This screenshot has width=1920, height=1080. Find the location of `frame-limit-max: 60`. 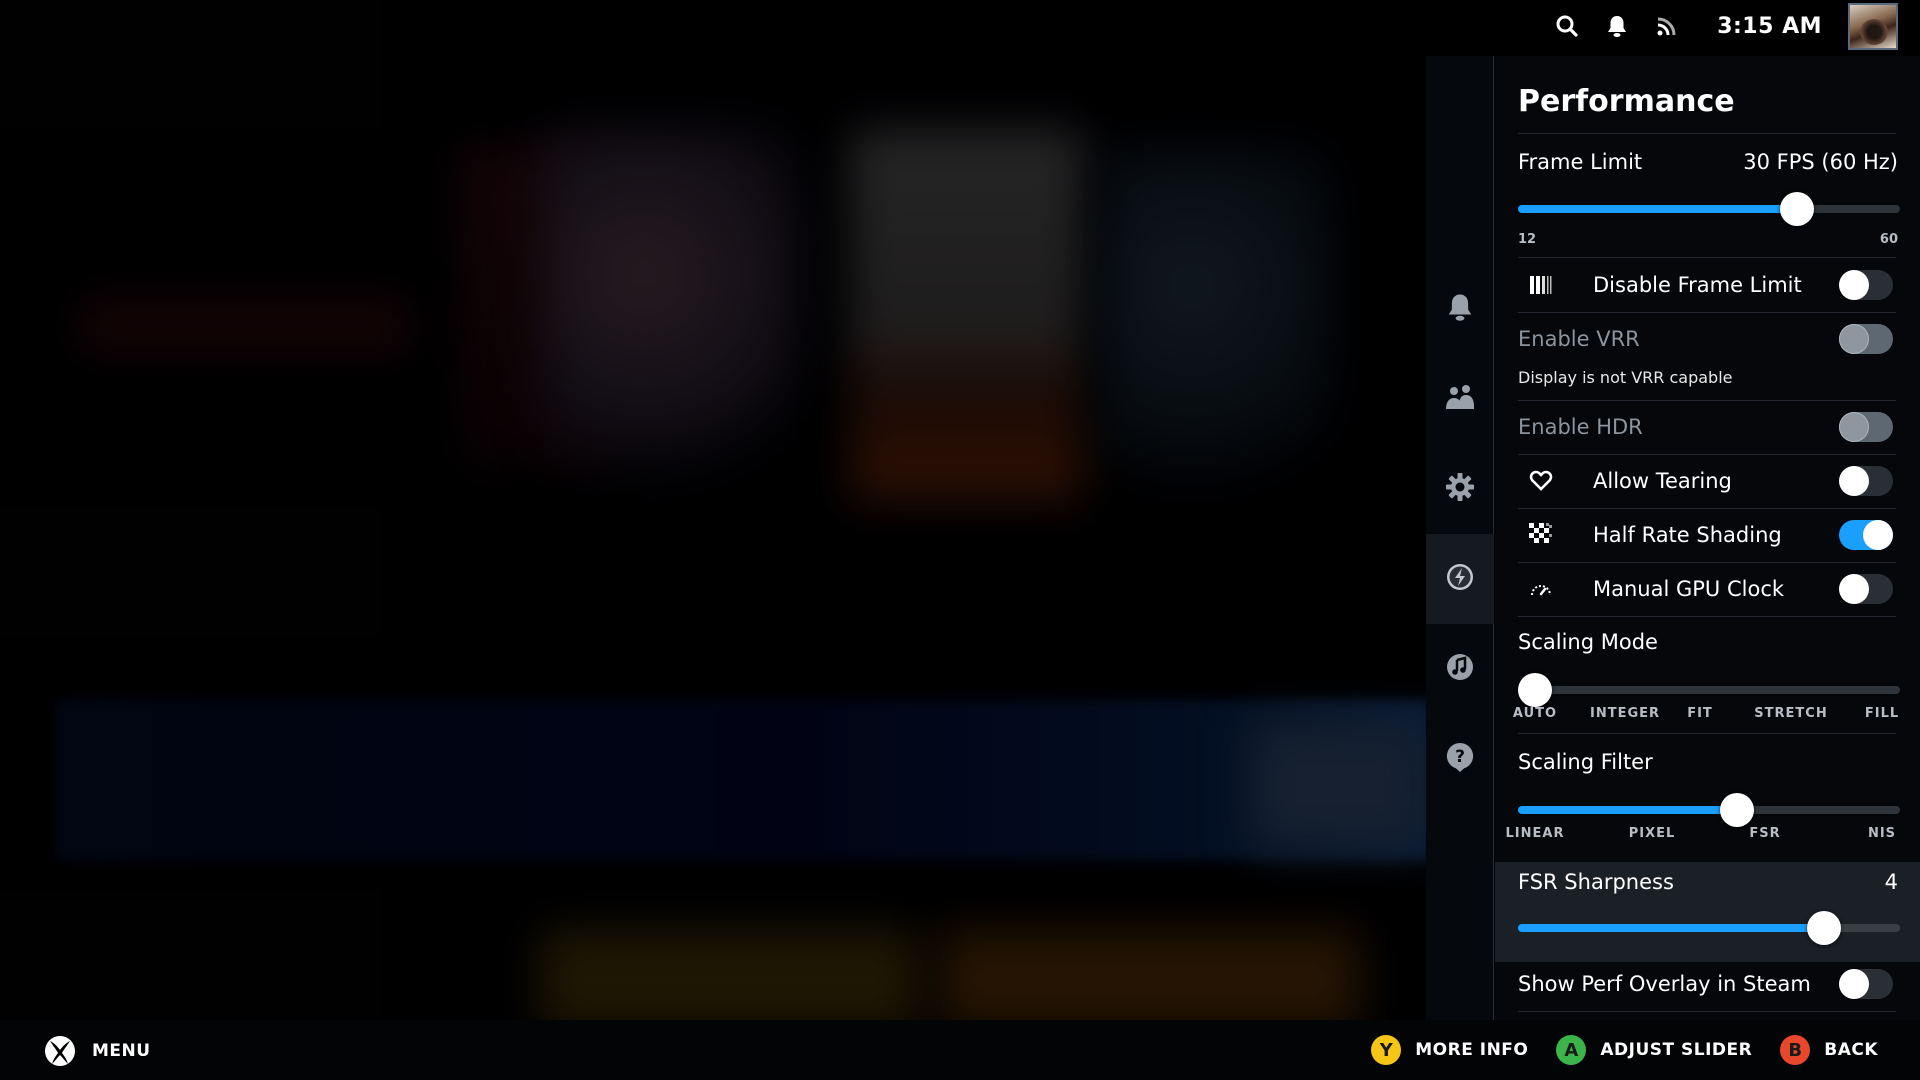

frame-limit-max: 60 is located at coordinates (1888, 239).